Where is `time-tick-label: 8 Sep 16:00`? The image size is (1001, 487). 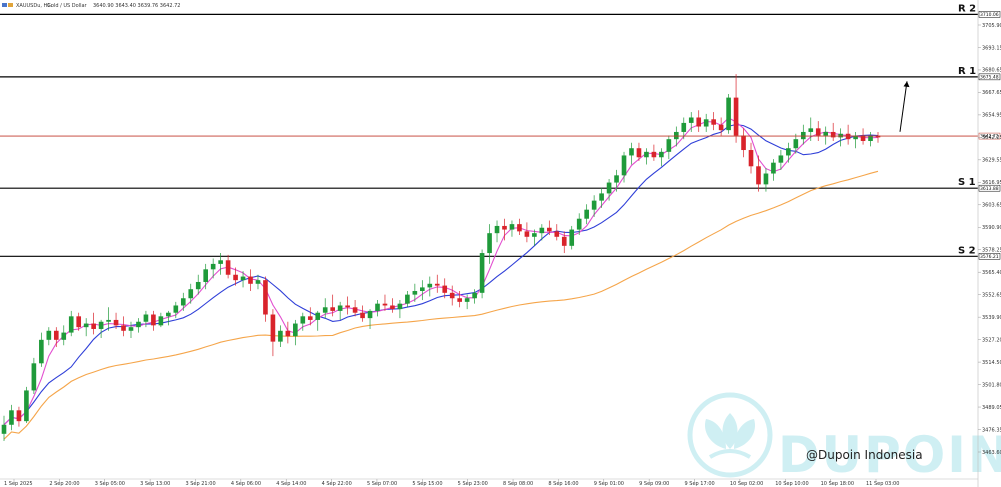
time-tick-label: 8 Sep 16:00 is located at coordinates (563, 484).